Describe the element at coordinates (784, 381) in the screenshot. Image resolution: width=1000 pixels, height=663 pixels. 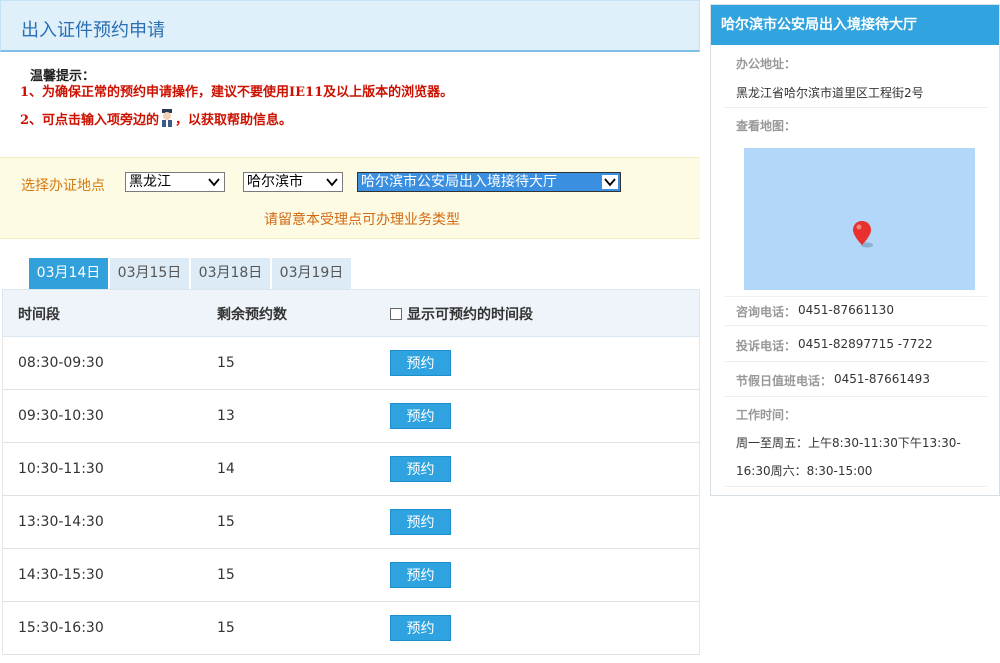
I see `holiday-phone-label: 节假日值班电话：` at that location.